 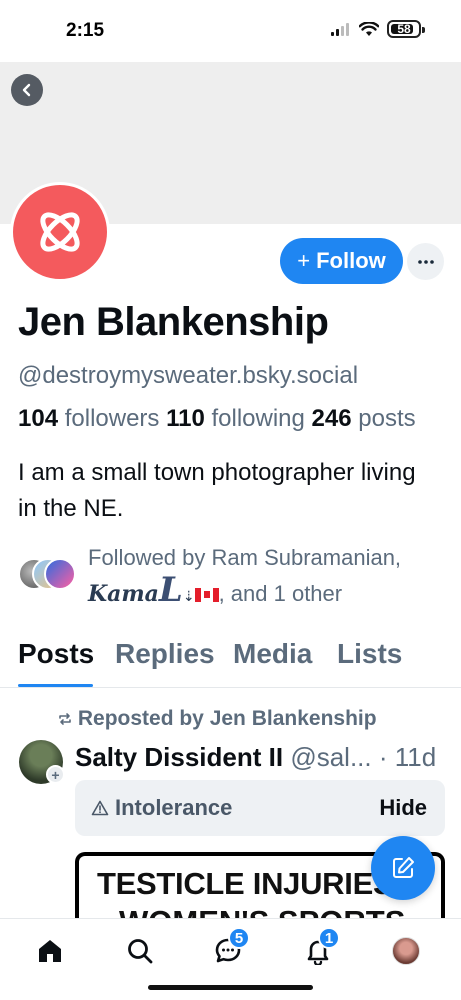 What do you see at coordinates (258, 418) in the screenshot?
I see `following-label: following` at bounding box center [258, 418].